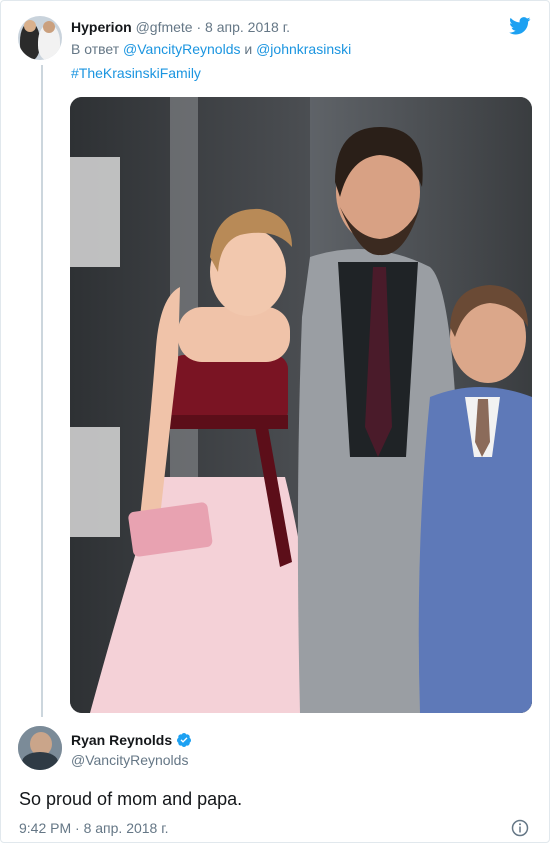 This screenshot has width=550, height=843. I want to click on avatar-hyperion, so click(40, 38).